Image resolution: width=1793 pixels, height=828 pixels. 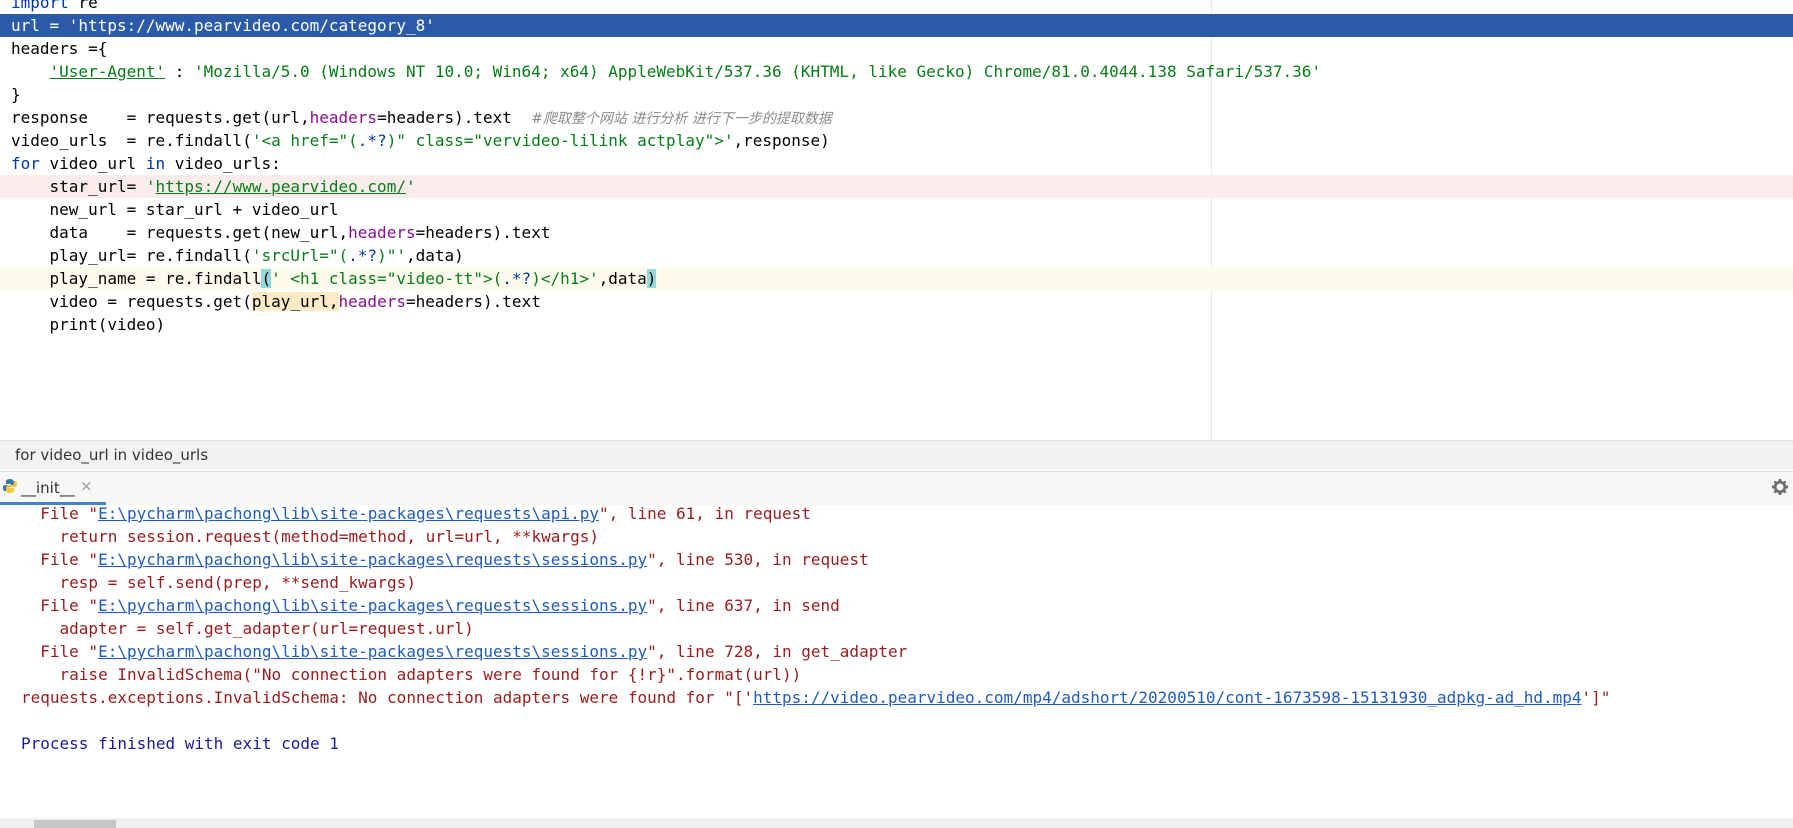 I want to click on code-token: 'https://www.pearvideo.com/category_8', so click(x=251, y=25).